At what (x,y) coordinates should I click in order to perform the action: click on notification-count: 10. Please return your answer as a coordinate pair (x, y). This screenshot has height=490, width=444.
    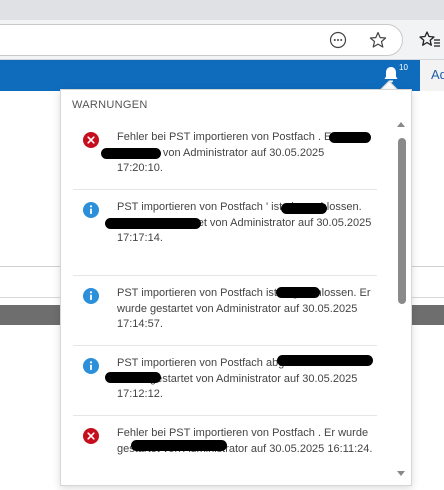
    Looking at the image, I should click on (403, 67).